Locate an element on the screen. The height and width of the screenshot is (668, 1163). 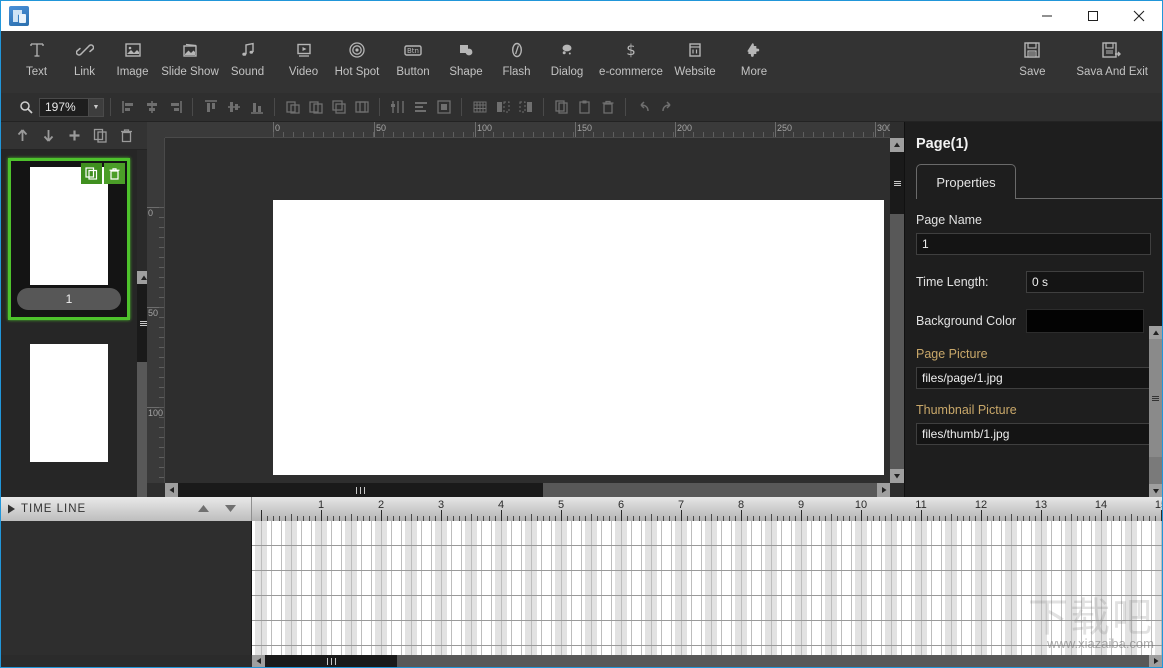
timeline-title: TIME LINE is located at coordinates (54, 509).